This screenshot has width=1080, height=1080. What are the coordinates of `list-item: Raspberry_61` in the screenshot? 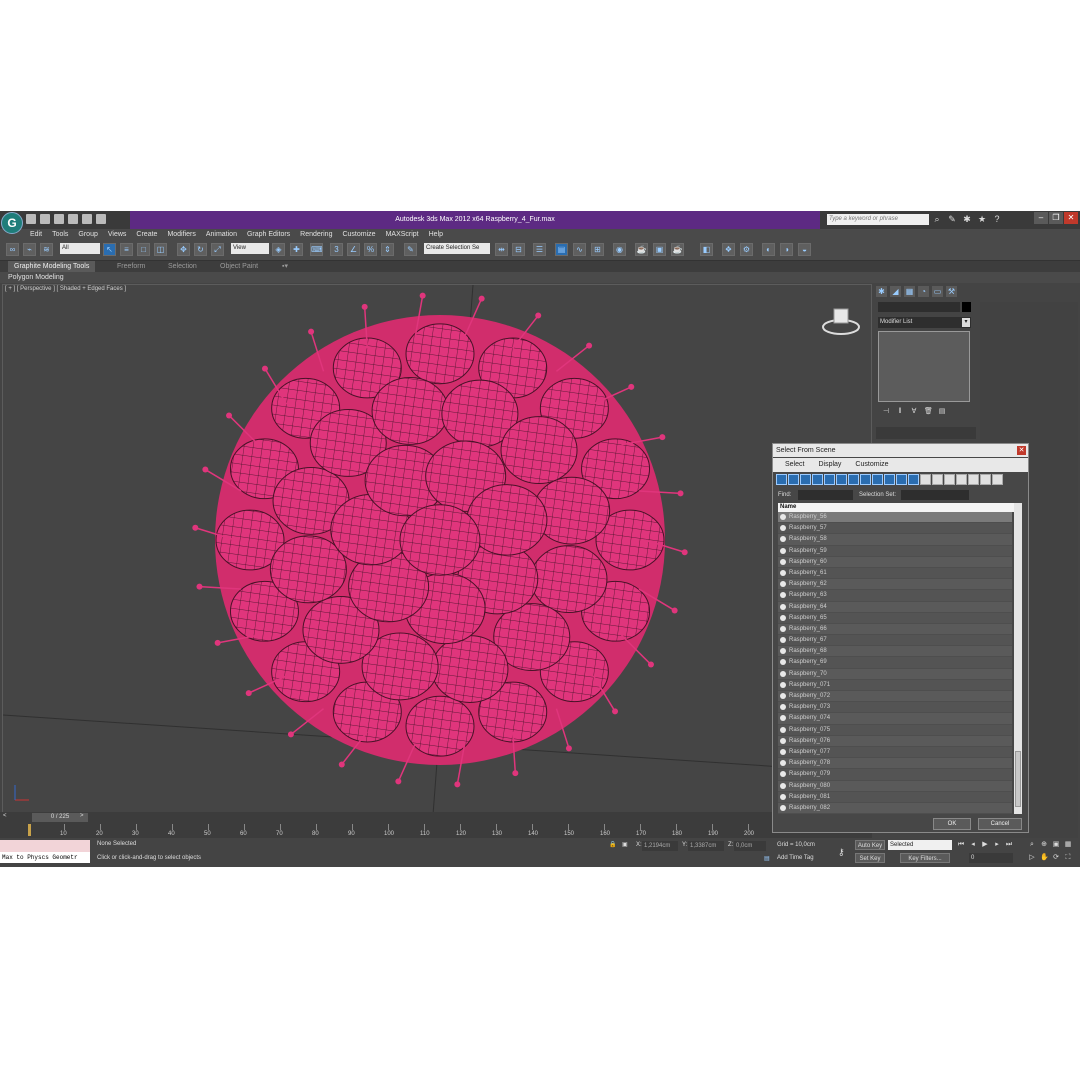 It's located at (895, 573).